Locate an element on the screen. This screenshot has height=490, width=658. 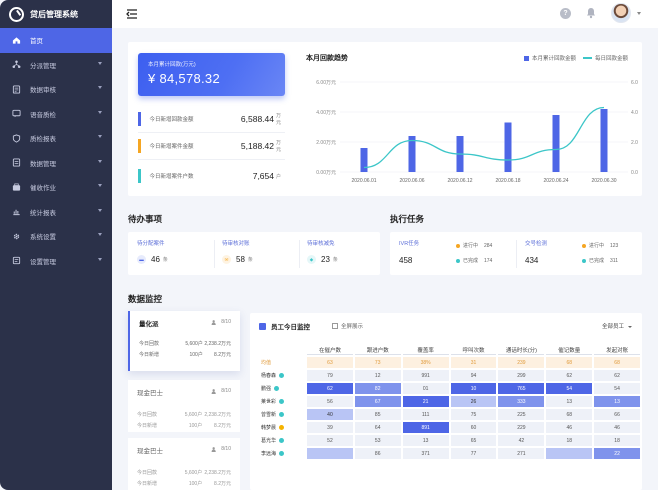
table-cell: 891 is located at coordinates (425, 427).